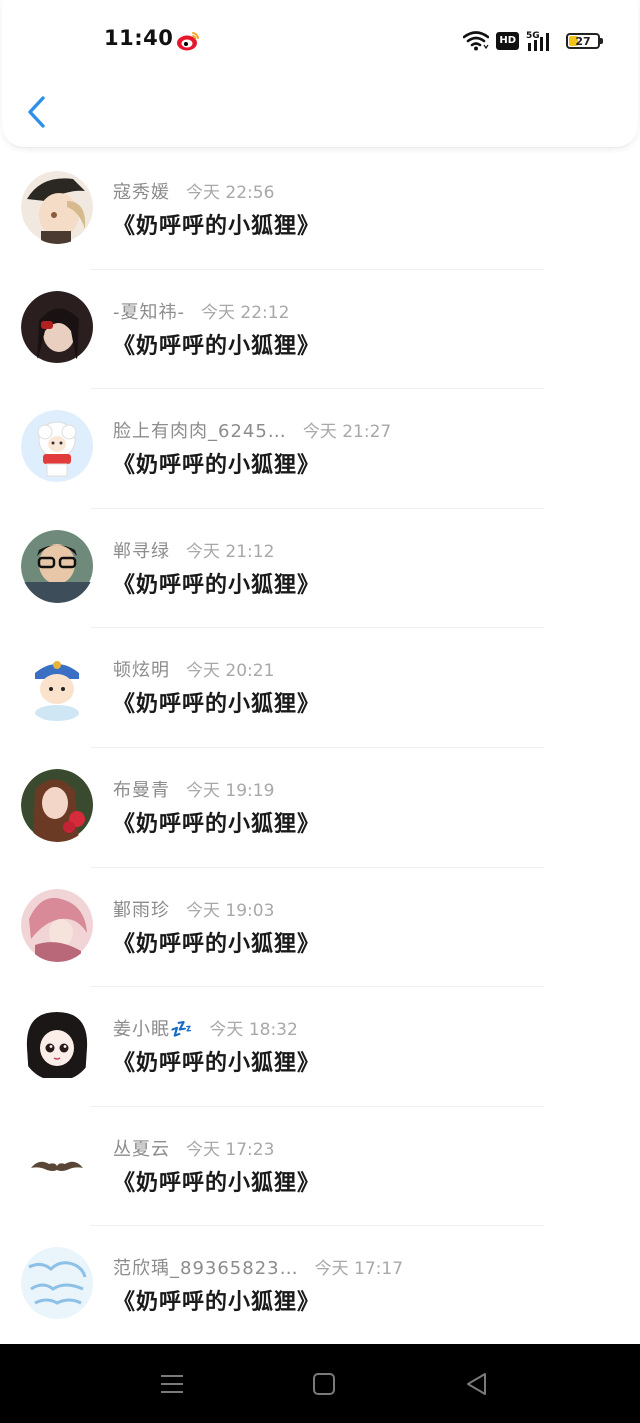  I want to click on list-item: 脸上有肉肉_6245… 今天 21:27 《奶呼呼的小狐狸》, so click(320, 449).